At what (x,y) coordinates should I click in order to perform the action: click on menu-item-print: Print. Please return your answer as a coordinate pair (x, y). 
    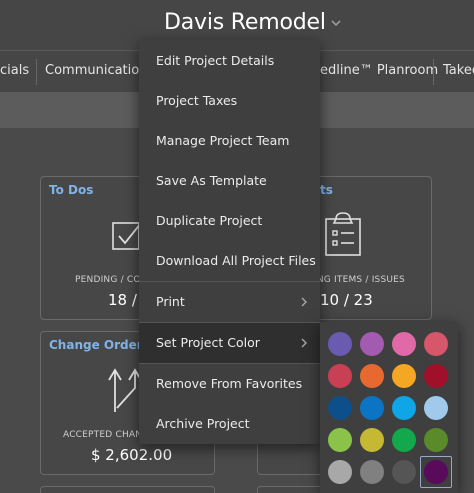
    Looking at the image, I should click on (229, 302).